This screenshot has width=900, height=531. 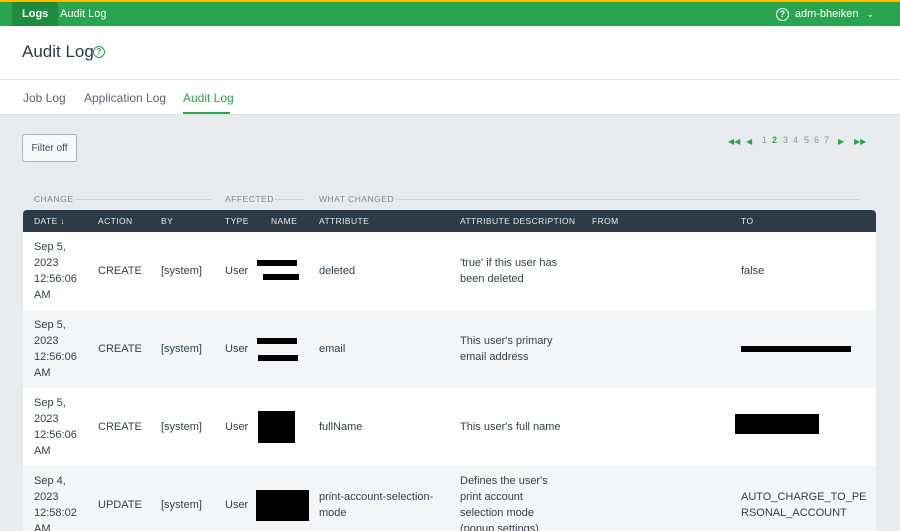 I want to click on tab-job-log: Job Log, so click(x=44, y=98).